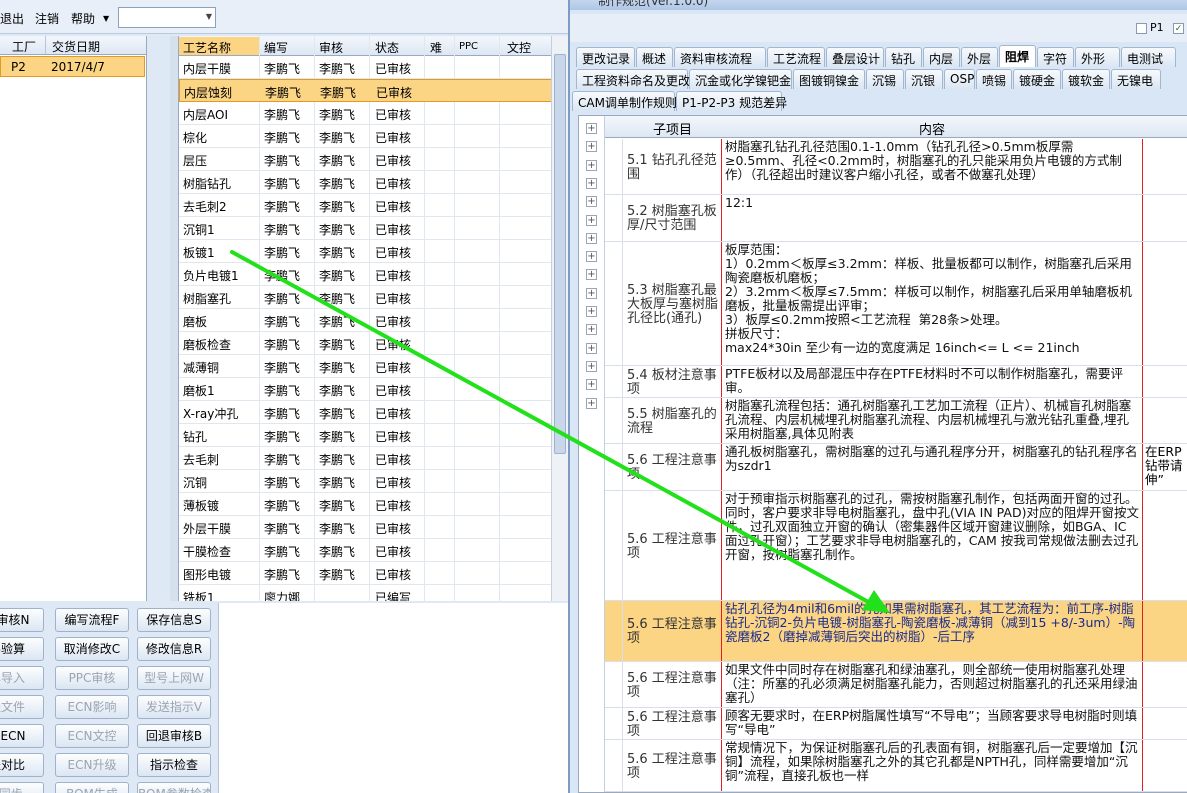 The image size is (1187, 793). I want to click on col-writer: 编写, so click(276, 47).